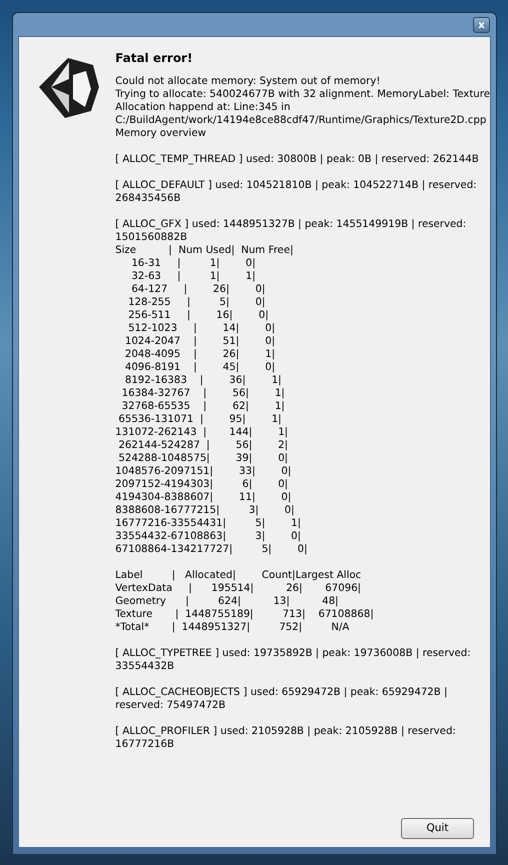 The height and width of the screenshot is (865, 508). What do you see at coordinates (151, 237) in the screenshot?
I see `message-line: 1501560882B` at bounding box center [151, 237].